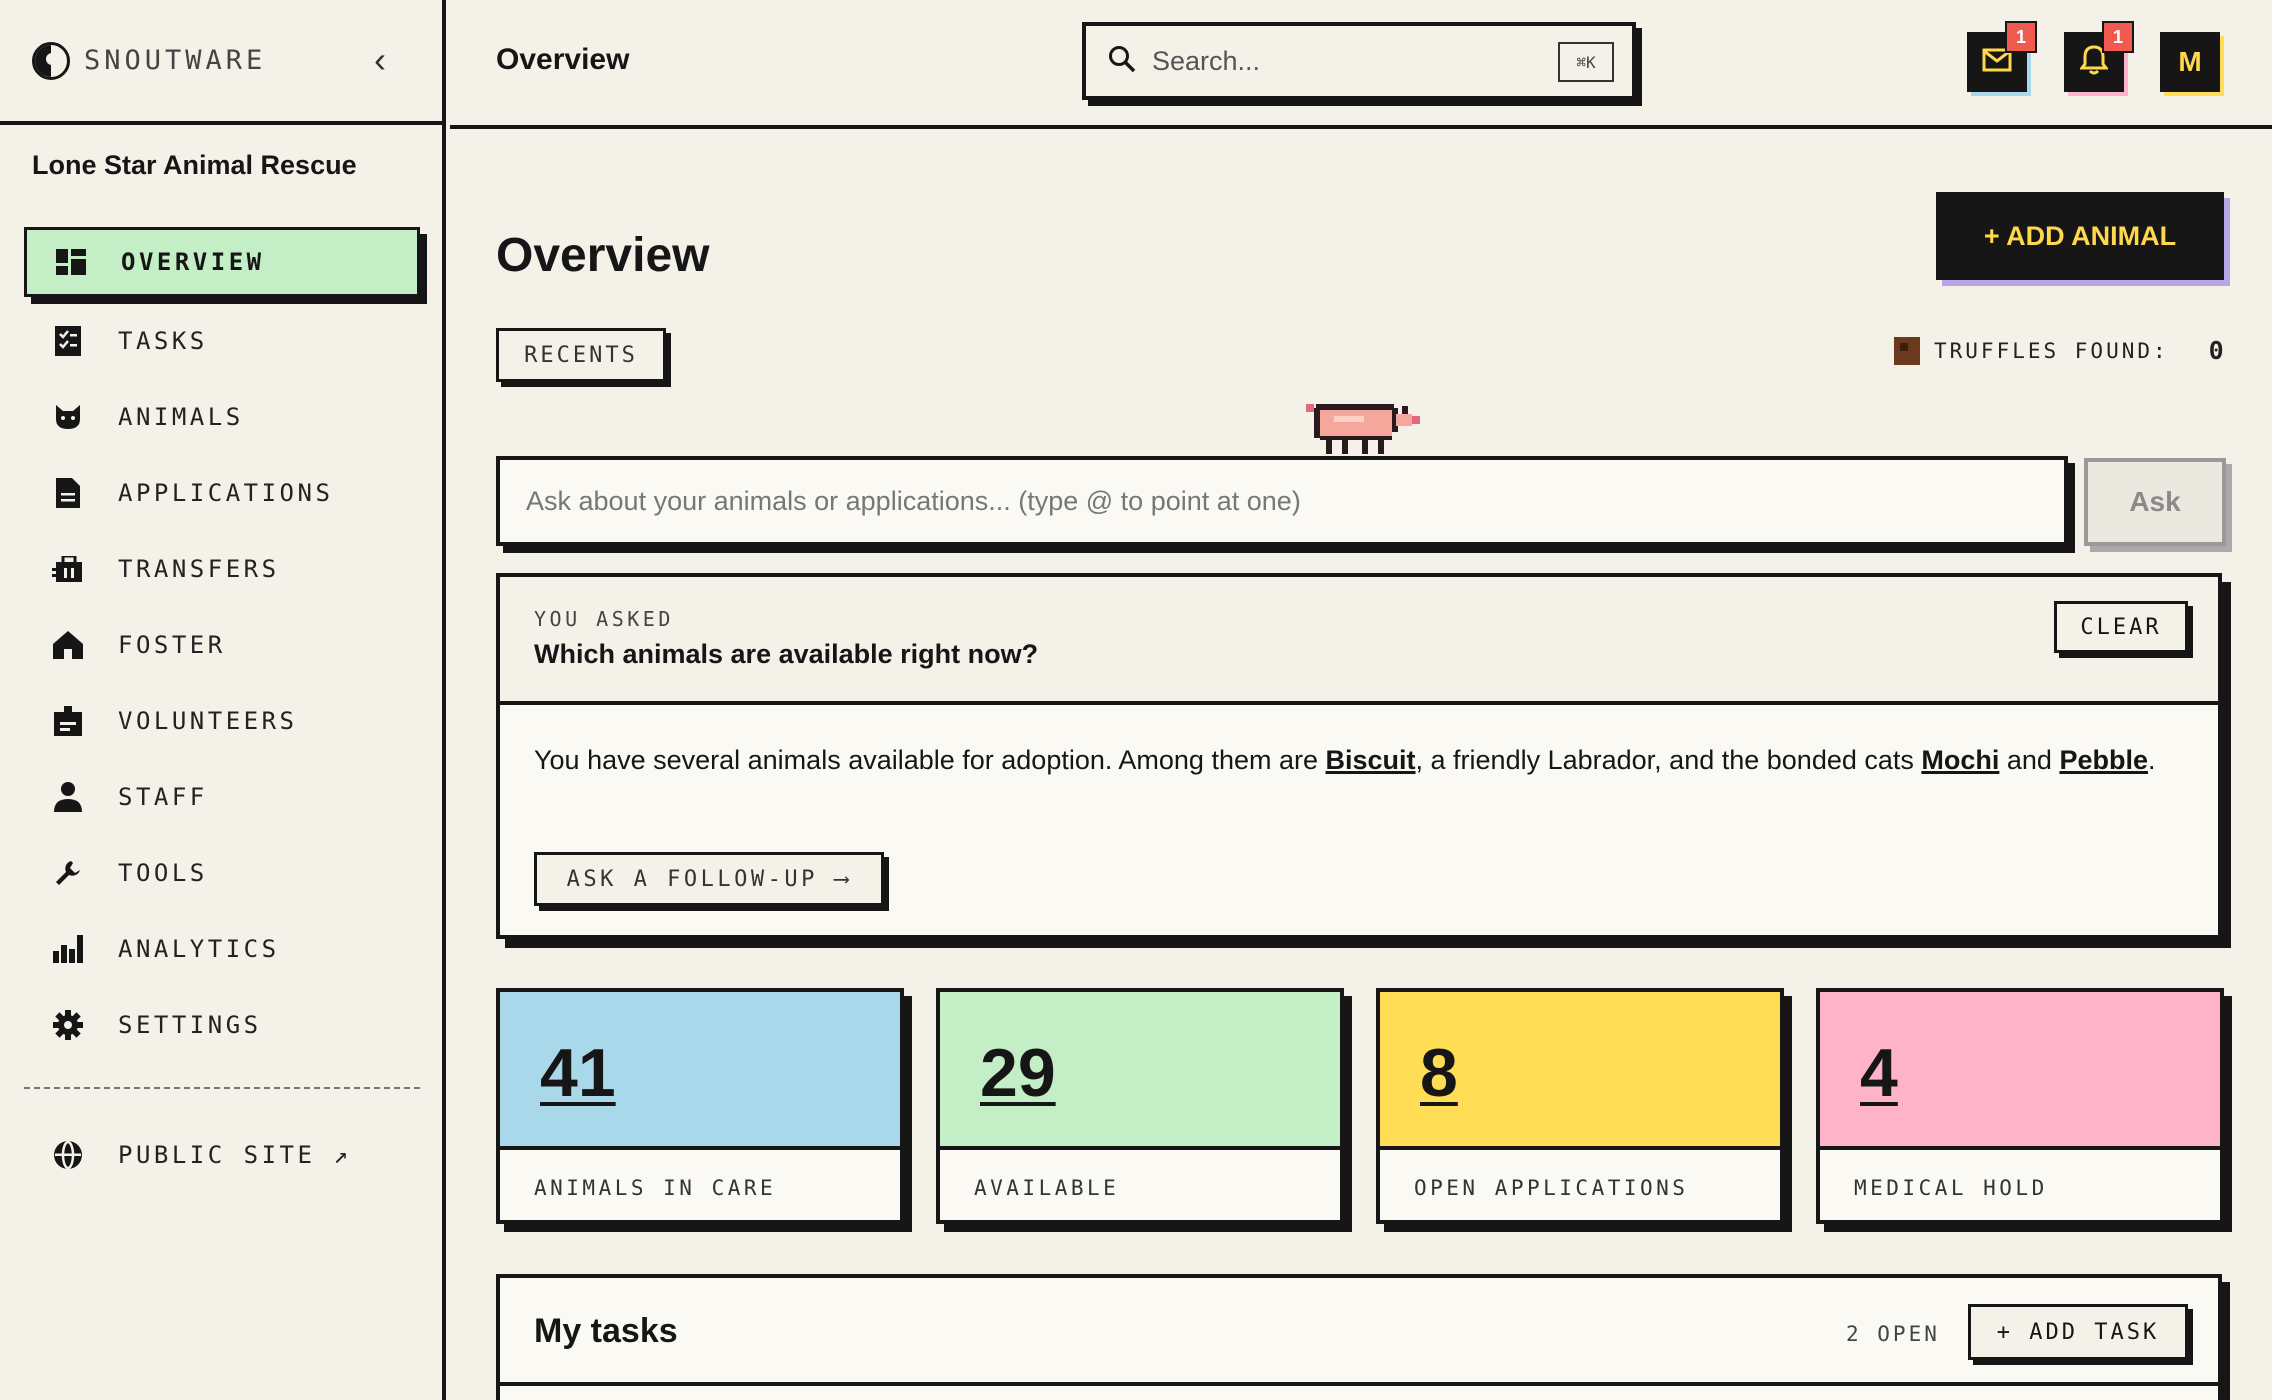 Image resolution: width=2272 pixels, height=1400 pixels. I want to click on answer-segment: ., so click(2151, 760).